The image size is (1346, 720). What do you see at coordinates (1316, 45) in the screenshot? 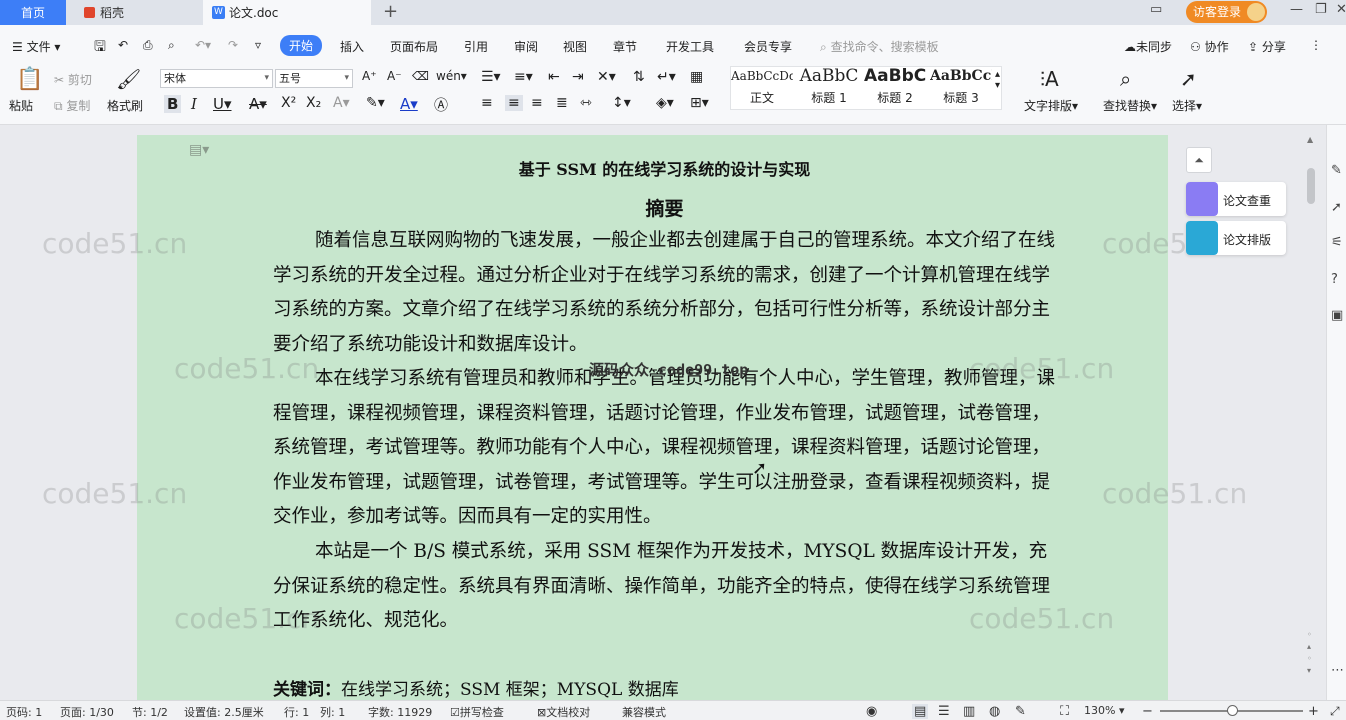
I see `more-menu-icon: ⋮` at bounding box center [1316, 45].